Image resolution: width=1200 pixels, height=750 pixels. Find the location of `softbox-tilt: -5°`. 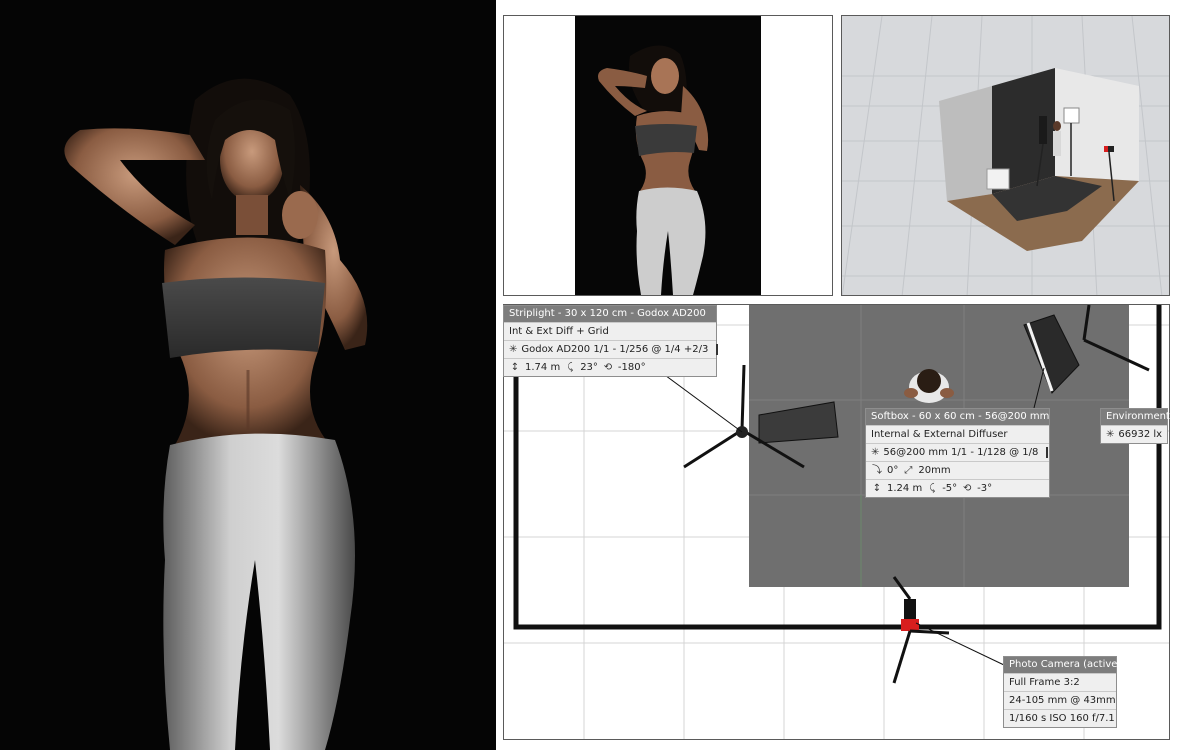

softbox-tilt: -5° is located at coordinates (950, 488).